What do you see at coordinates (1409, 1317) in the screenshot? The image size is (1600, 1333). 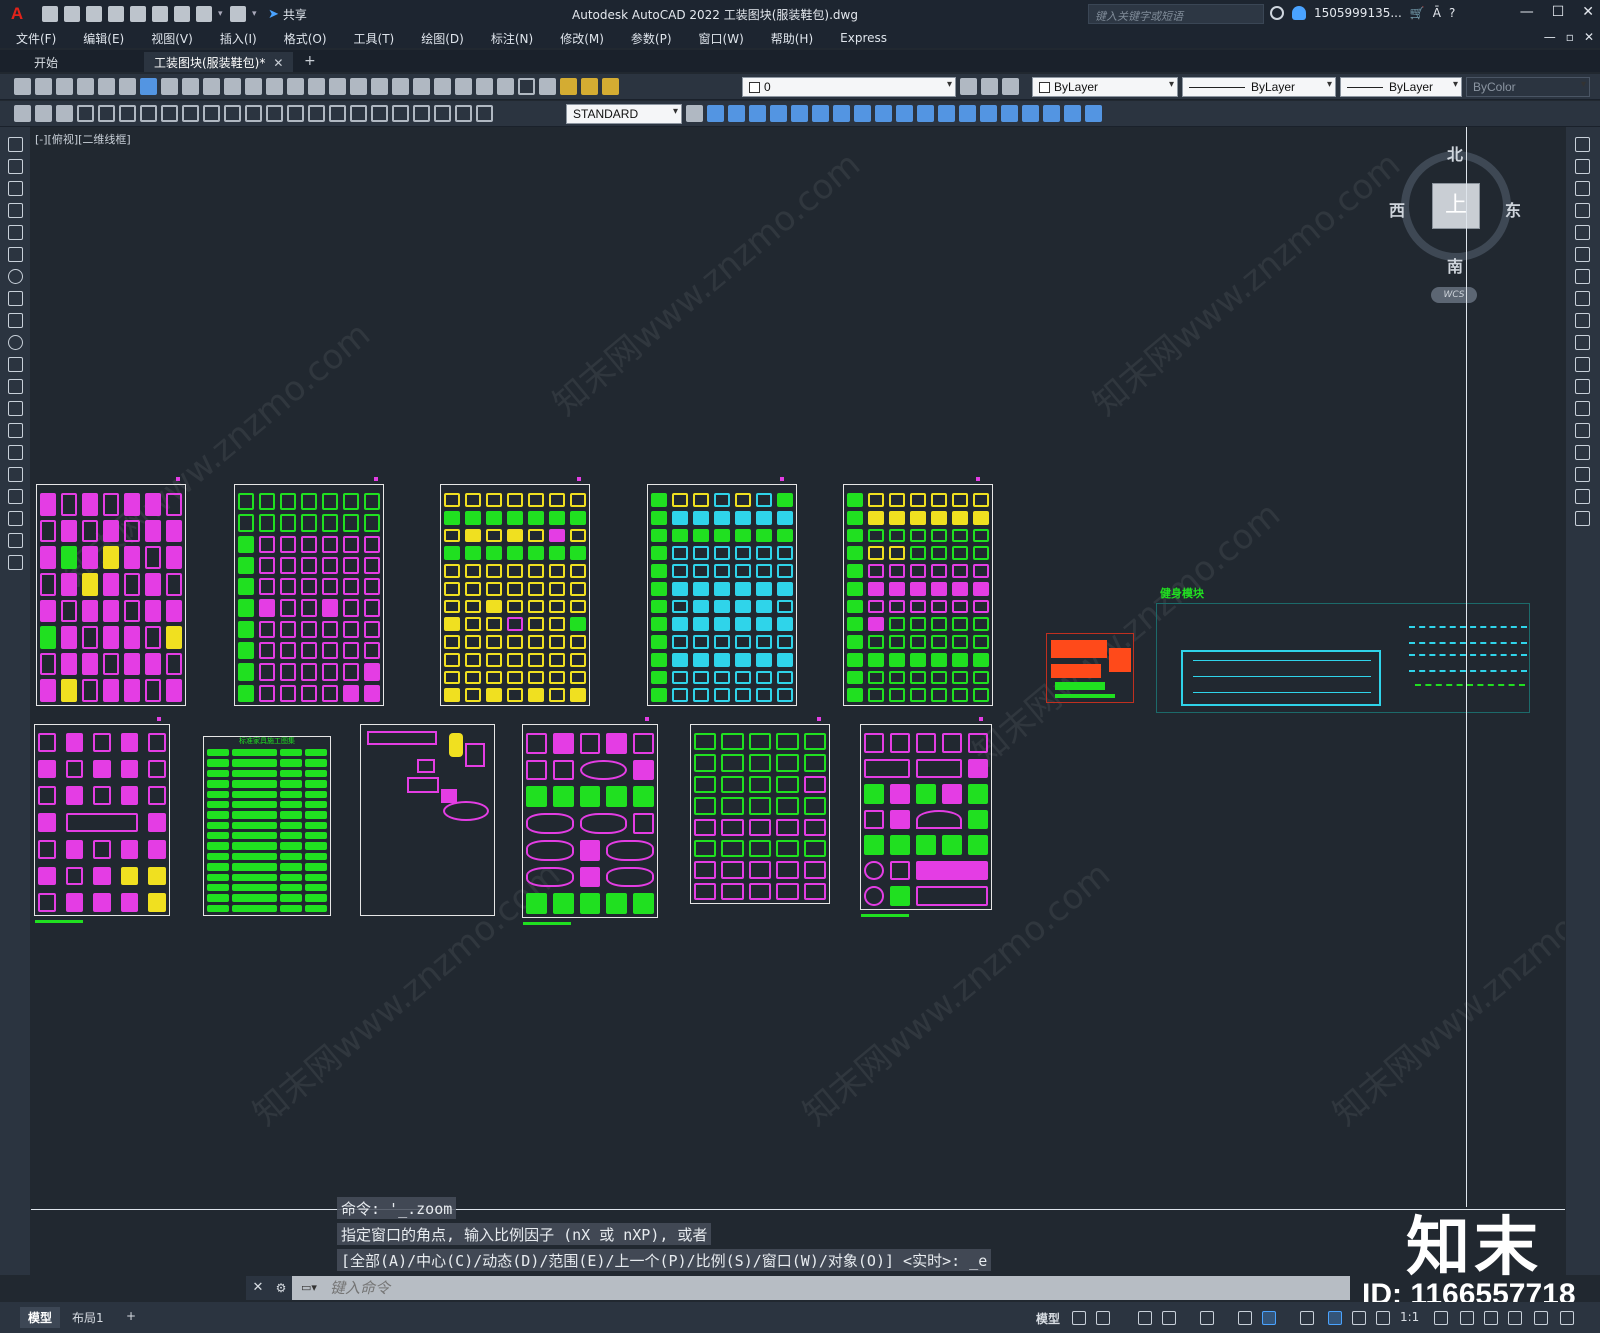 I see `annotation-scale: 1:1` at bounding box center [1409, 1317].